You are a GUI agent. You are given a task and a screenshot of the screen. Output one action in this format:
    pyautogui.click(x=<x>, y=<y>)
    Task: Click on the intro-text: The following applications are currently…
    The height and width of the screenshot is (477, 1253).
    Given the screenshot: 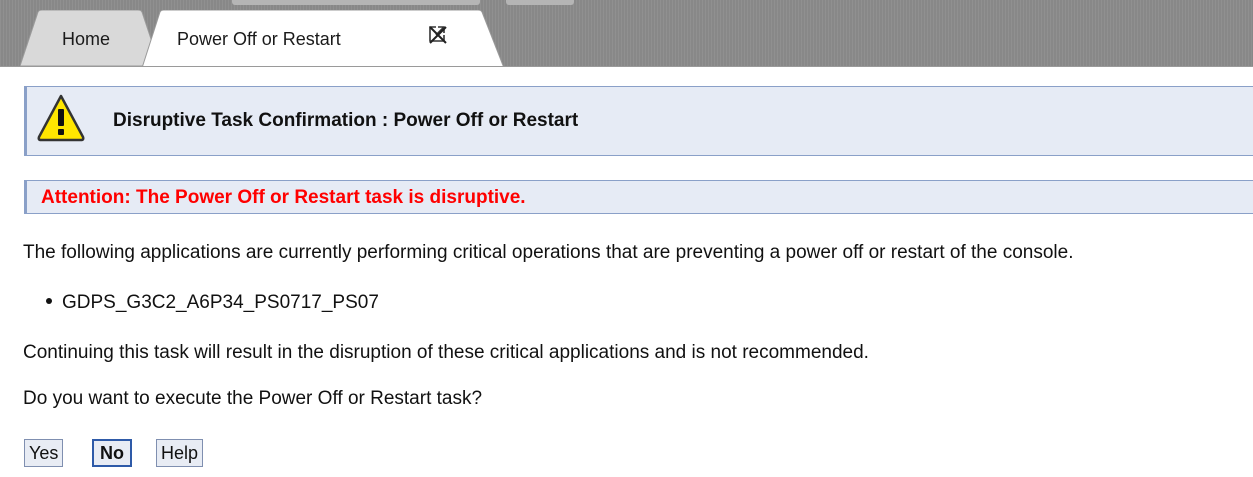 What is the action you would take?
    pyautogui.click(x=548, y=252)
    